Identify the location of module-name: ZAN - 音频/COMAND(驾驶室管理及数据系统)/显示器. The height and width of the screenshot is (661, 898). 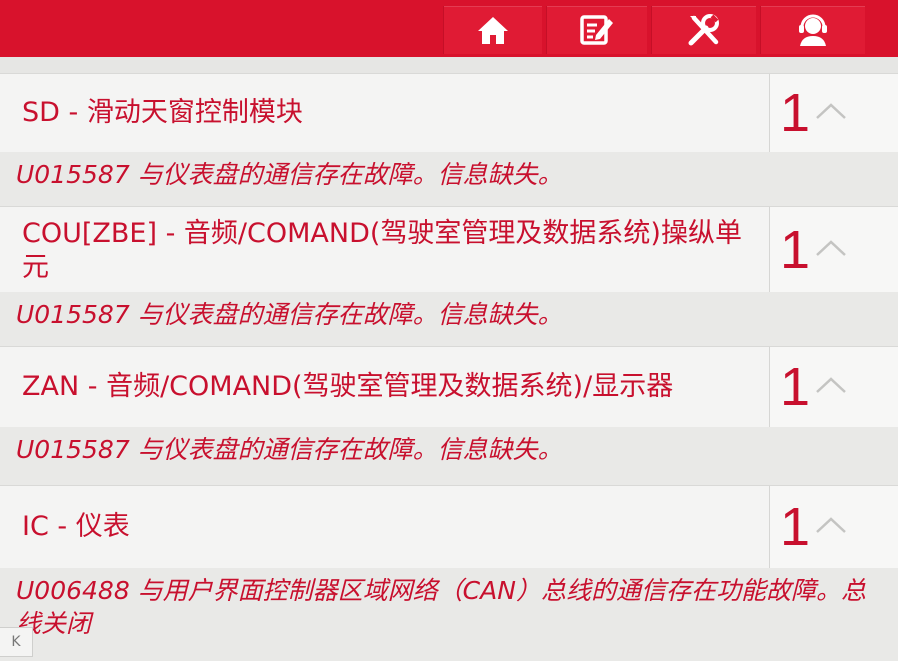
(348, 386).